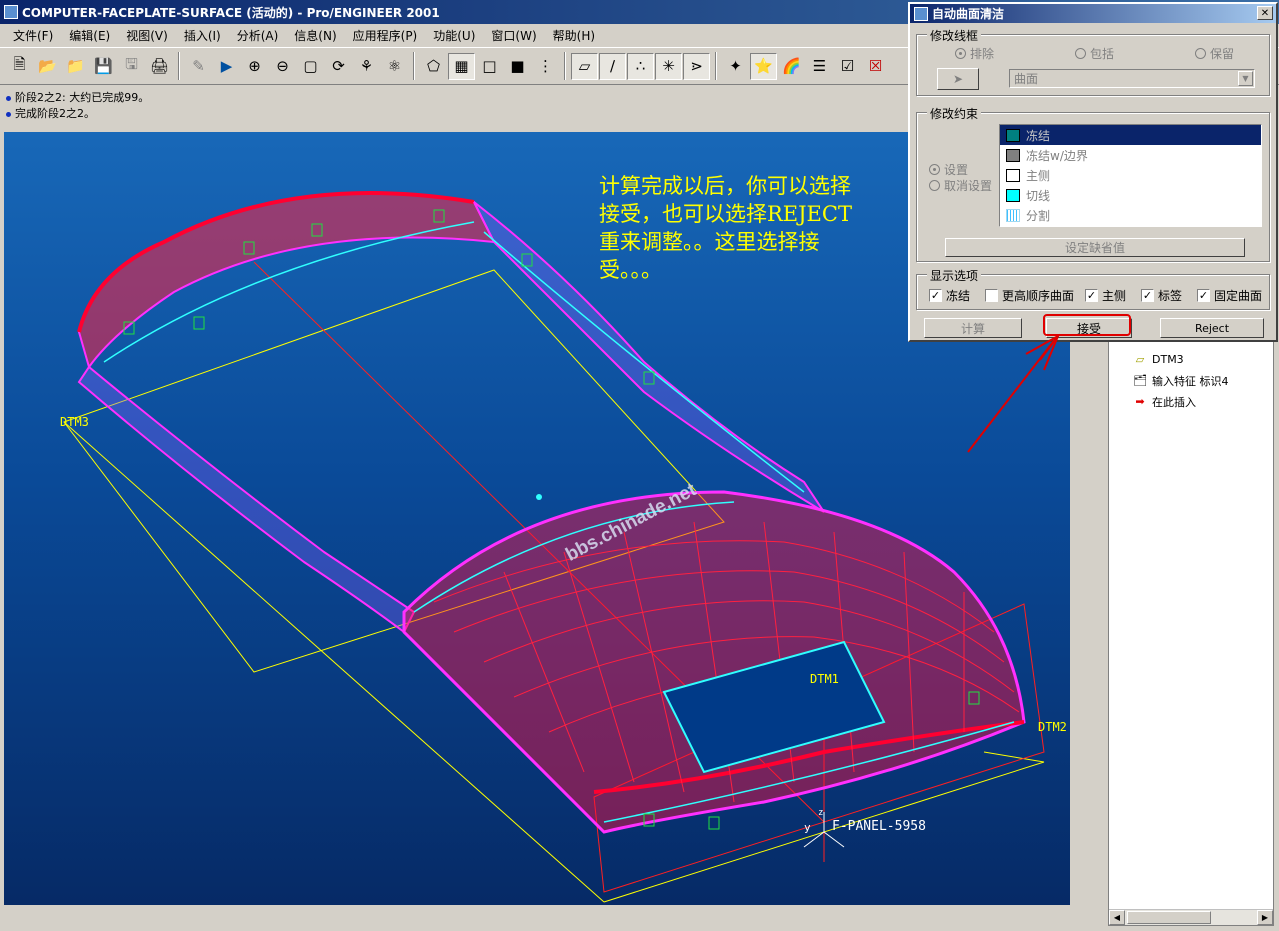 Image resolution: width=1279 pixels, height=931 pixels. I want to click on menu-utilities: 功能(U), so click(454, 35).